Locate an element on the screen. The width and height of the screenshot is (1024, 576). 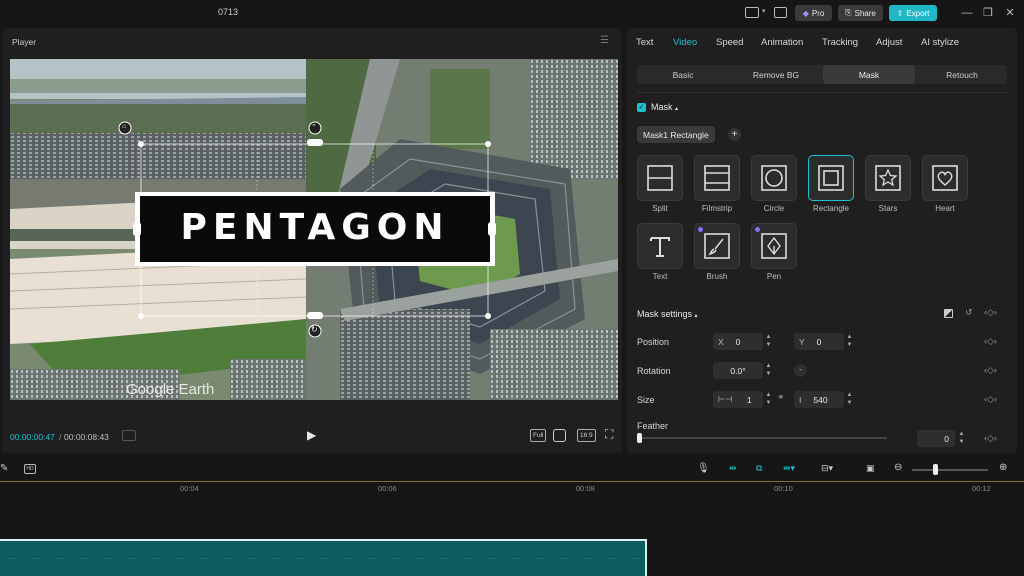
restore-icon: ❐ is located at coordinates (988, 13).